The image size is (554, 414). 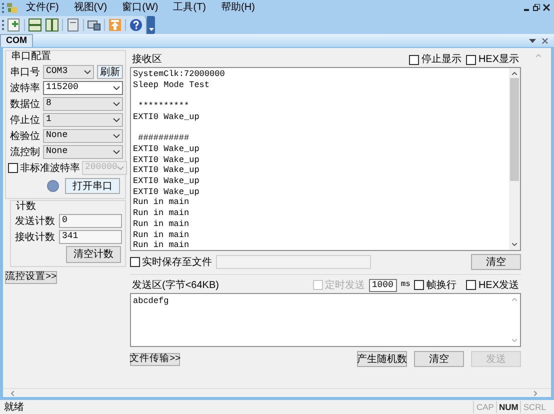 What do you see at coordinates (83, 88) in the screenshot?
I see `dropdown: 115200` at bounding box center [83, 88].